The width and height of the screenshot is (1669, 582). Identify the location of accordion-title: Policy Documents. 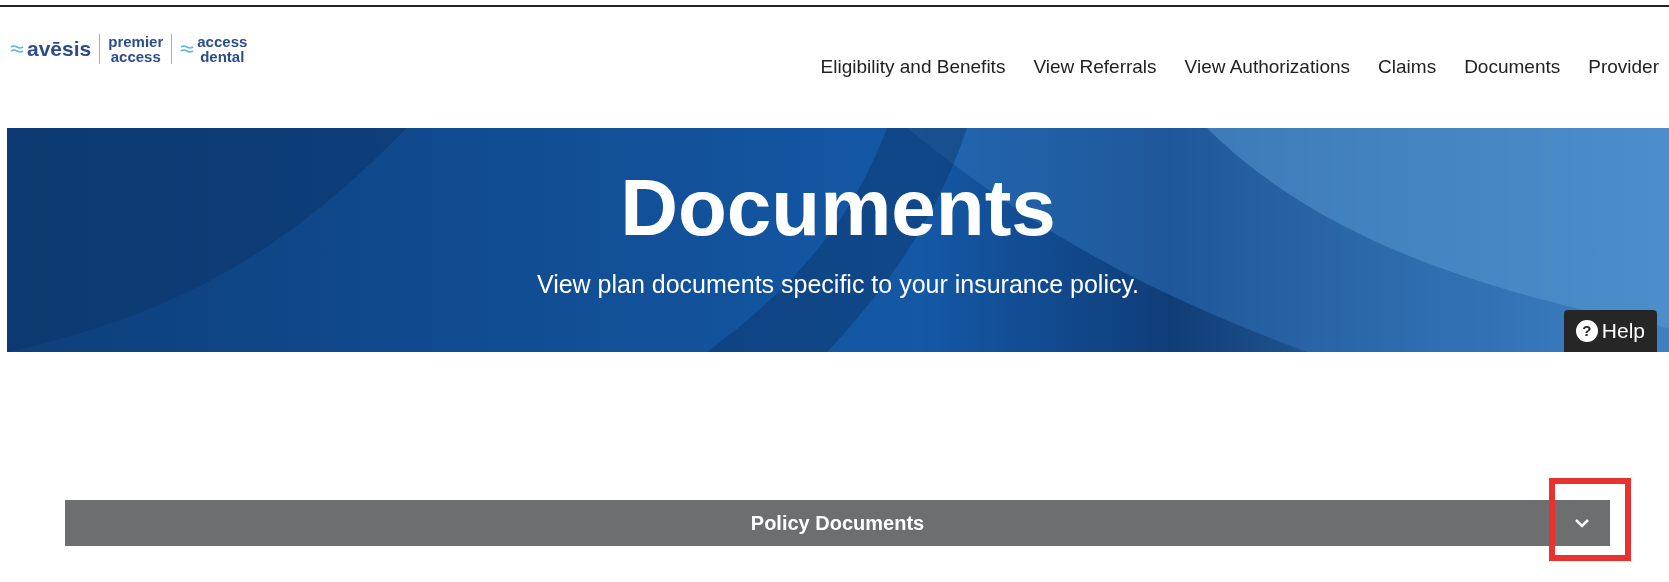
(837, 523).